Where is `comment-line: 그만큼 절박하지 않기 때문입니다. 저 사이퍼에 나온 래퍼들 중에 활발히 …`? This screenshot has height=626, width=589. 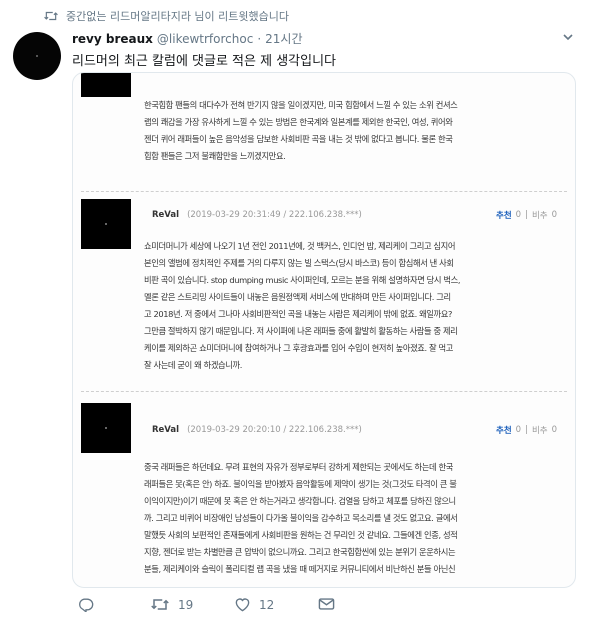
comment-line: 그만큼 절박하지 않기 때문입니다. 저 사이퍼에 나온 래퍼들 중에 활발히 … is located at coordinates (301, 331).